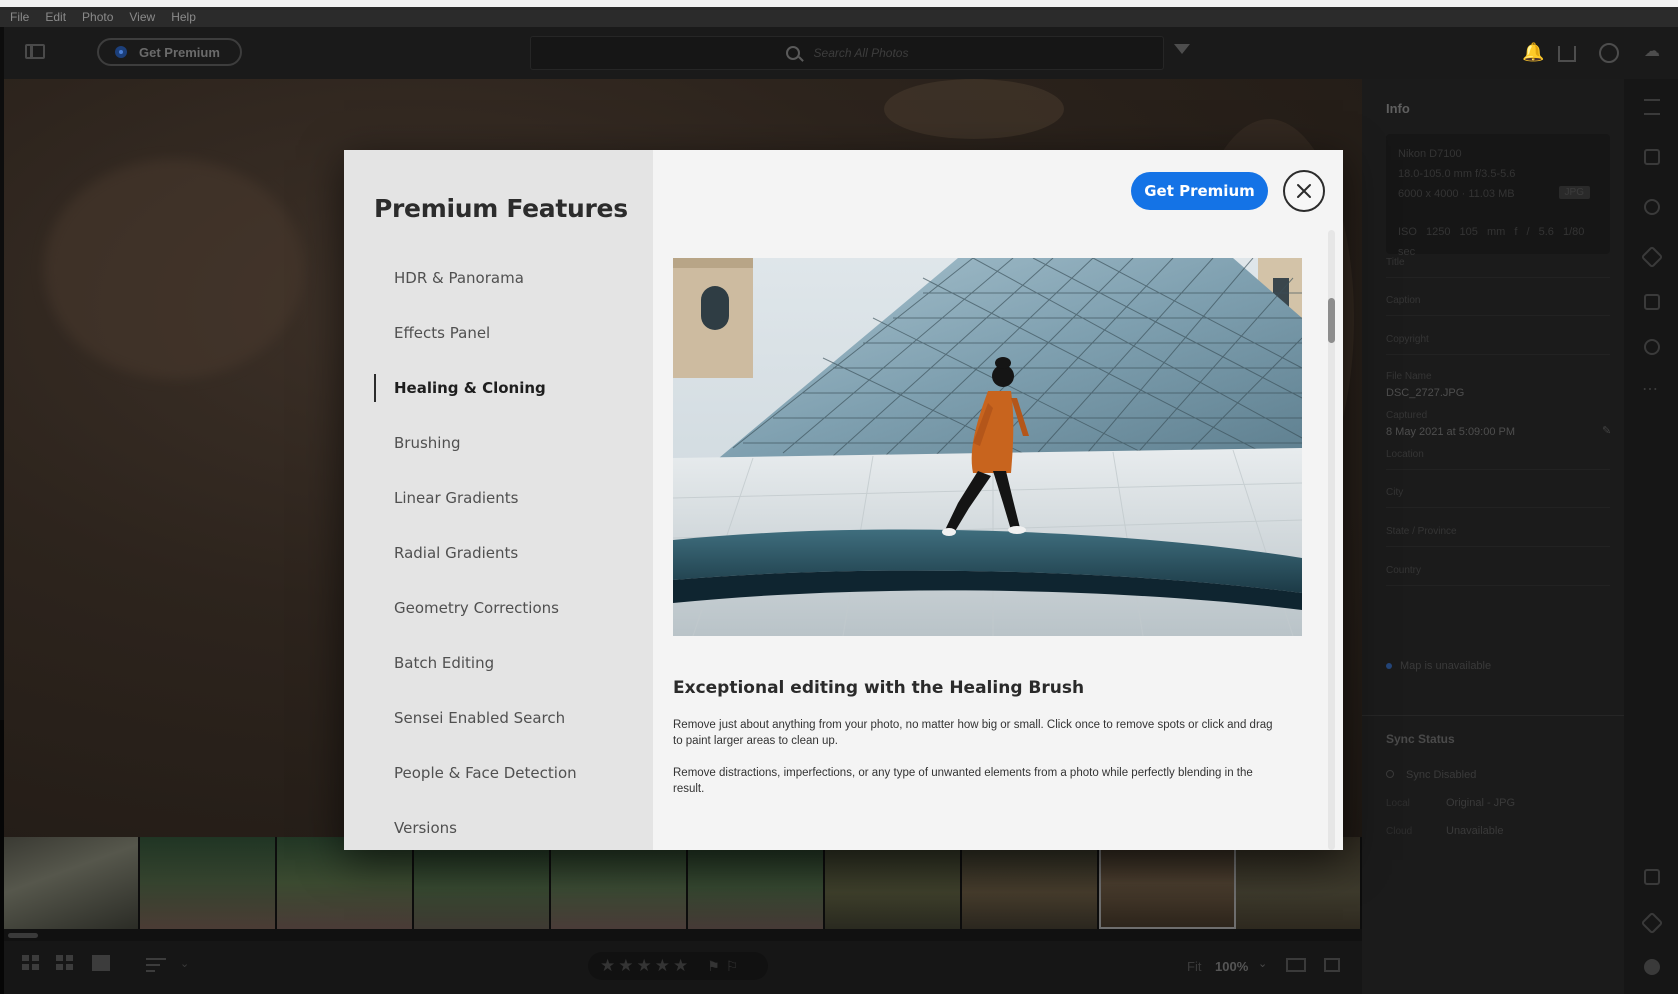 This screenshot has width=1678, height=994. I want to click on menu-help: Help, so click(183, 17).